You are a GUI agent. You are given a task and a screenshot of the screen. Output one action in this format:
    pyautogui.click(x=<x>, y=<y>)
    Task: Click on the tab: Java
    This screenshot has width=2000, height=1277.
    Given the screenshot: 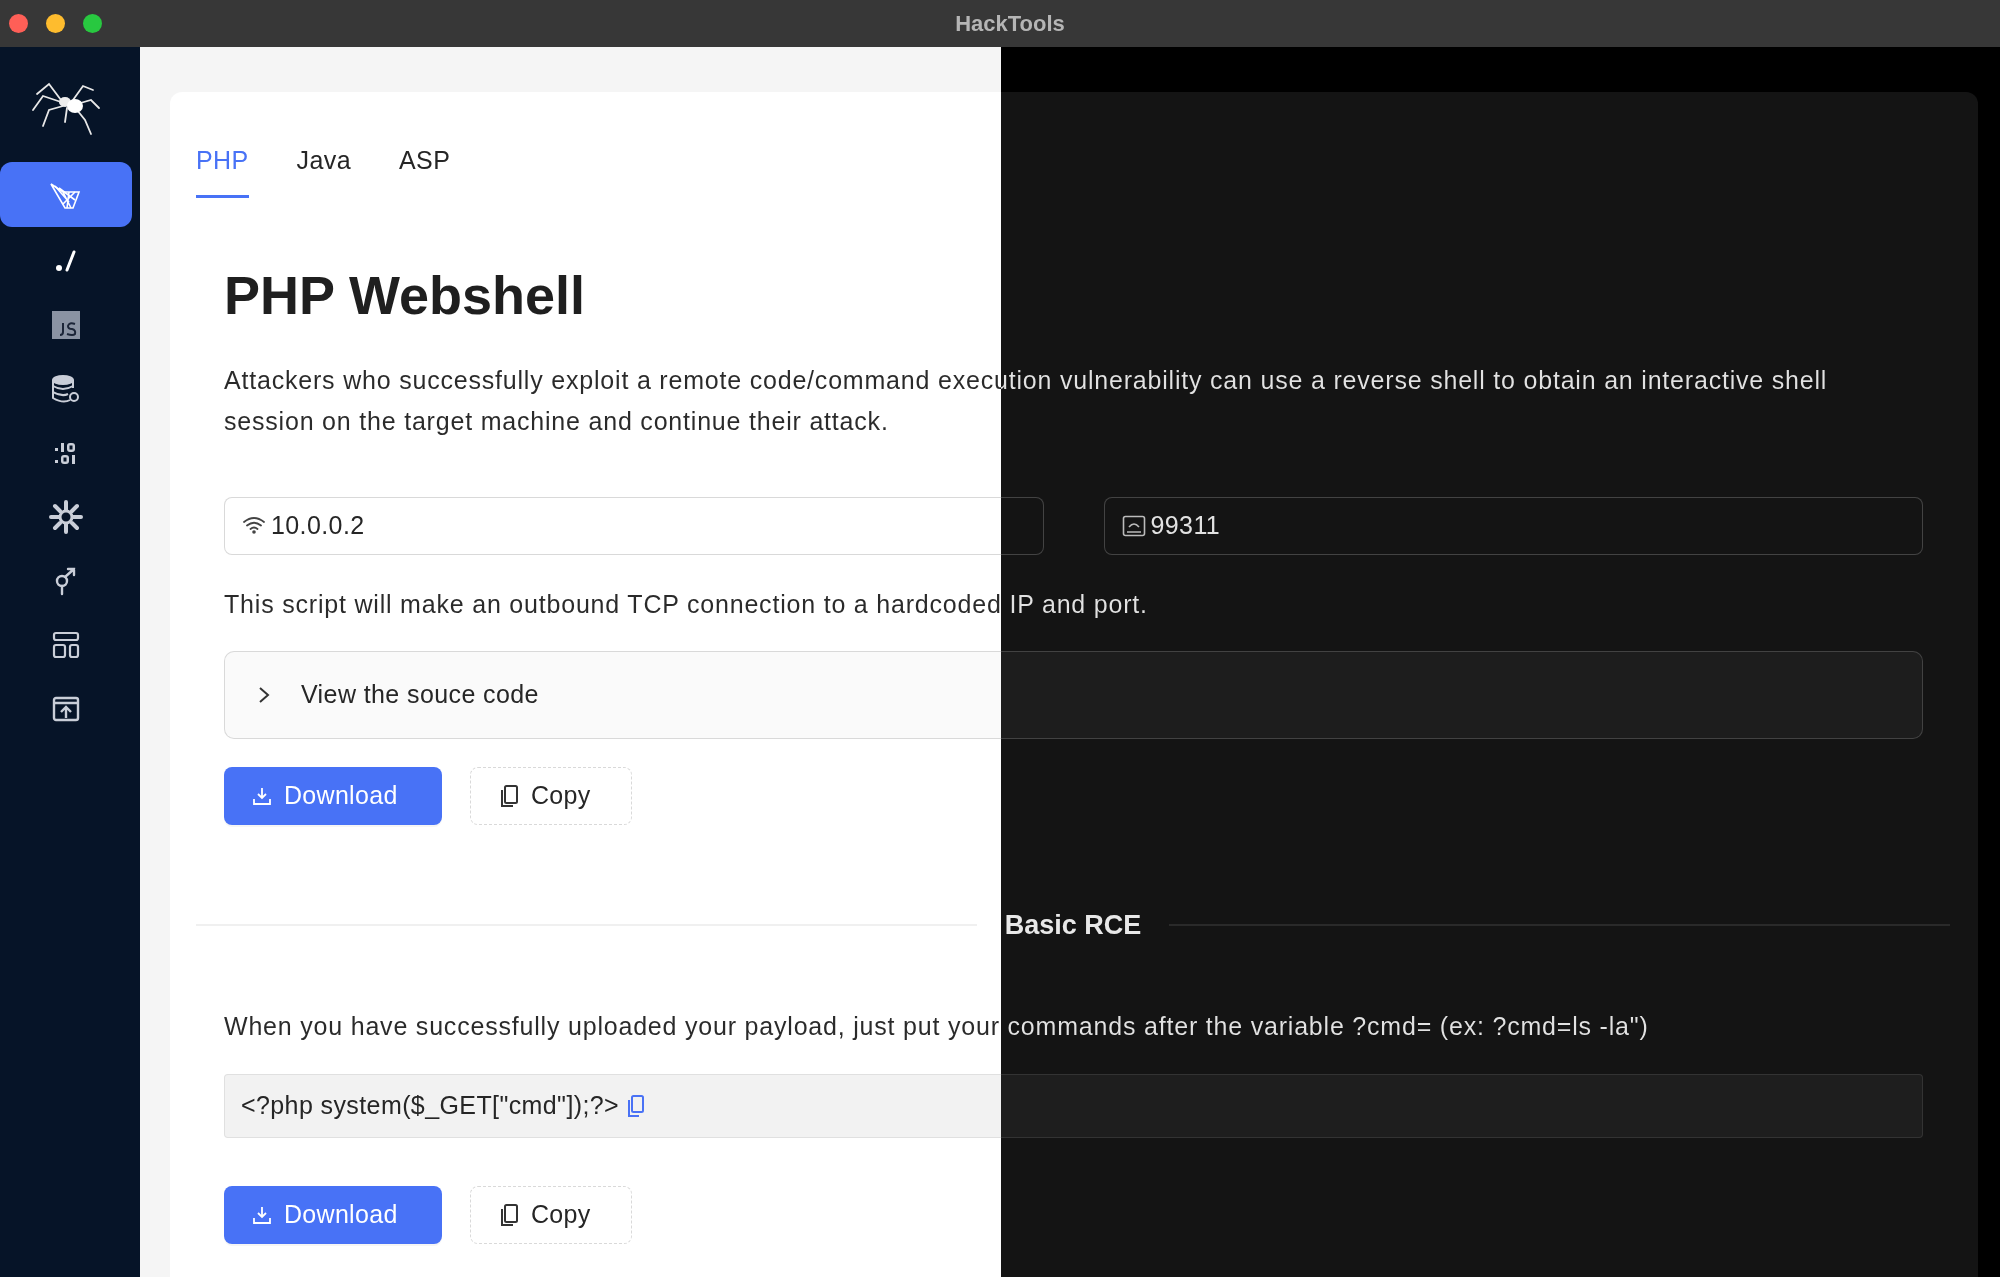 What is the action you would take?
    pyautogui.click(x=324, y=172)
    